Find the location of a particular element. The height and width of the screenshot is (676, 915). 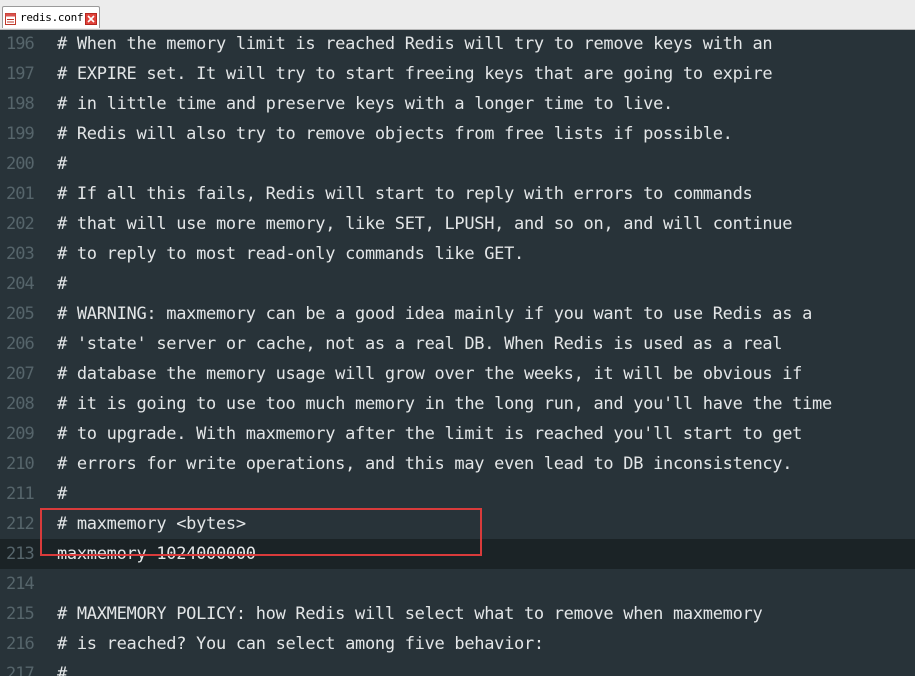

line-number: 212 is located at coordinates (20, 524).